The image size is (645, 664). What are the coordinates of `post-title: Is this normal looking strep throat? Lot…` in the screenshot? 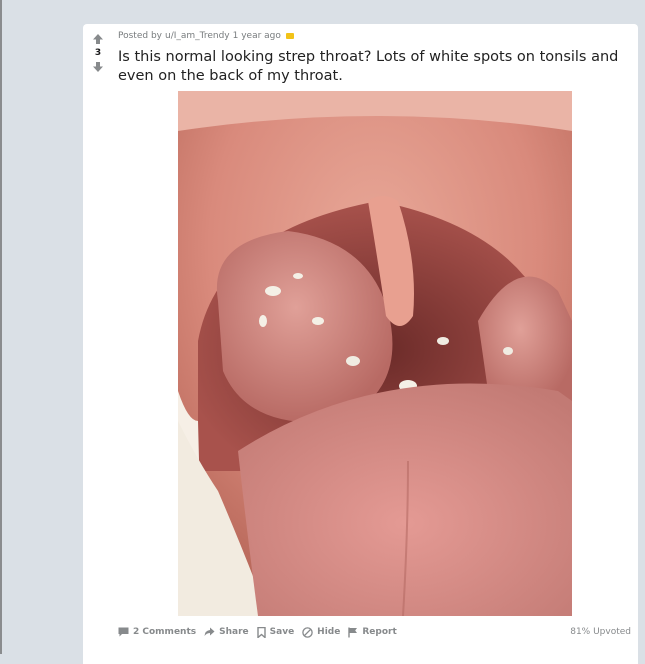 It's located at (375, 67).